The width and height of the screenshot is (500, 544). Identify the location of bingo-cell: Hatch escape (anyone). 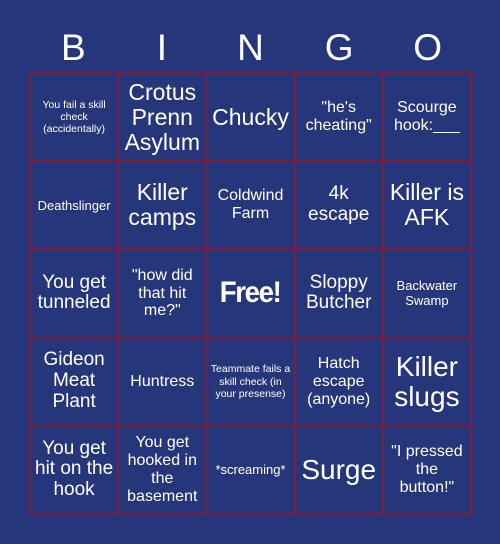
(339, 382).